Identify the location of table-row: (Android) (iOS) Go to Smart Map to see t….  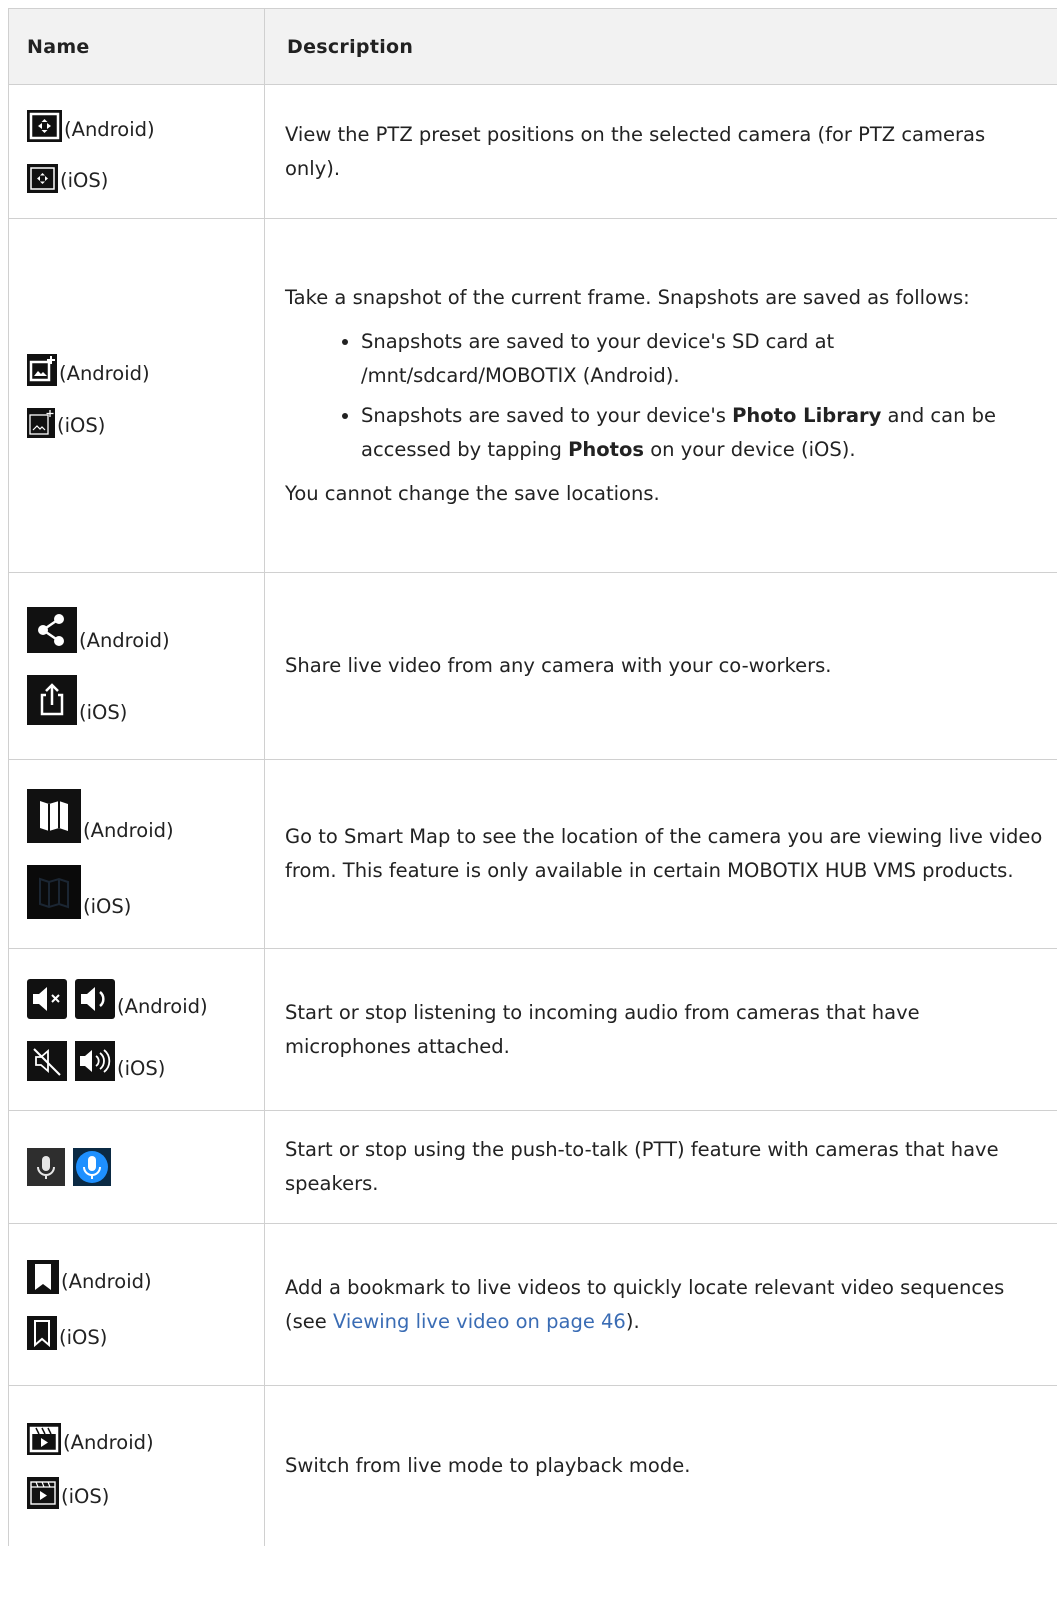
(533, 854).